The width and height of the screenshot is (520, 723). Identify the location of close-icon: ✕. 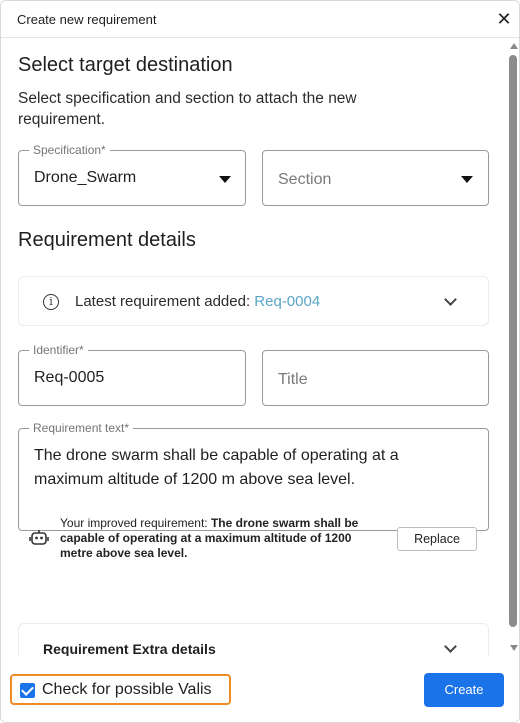
(504, 19).